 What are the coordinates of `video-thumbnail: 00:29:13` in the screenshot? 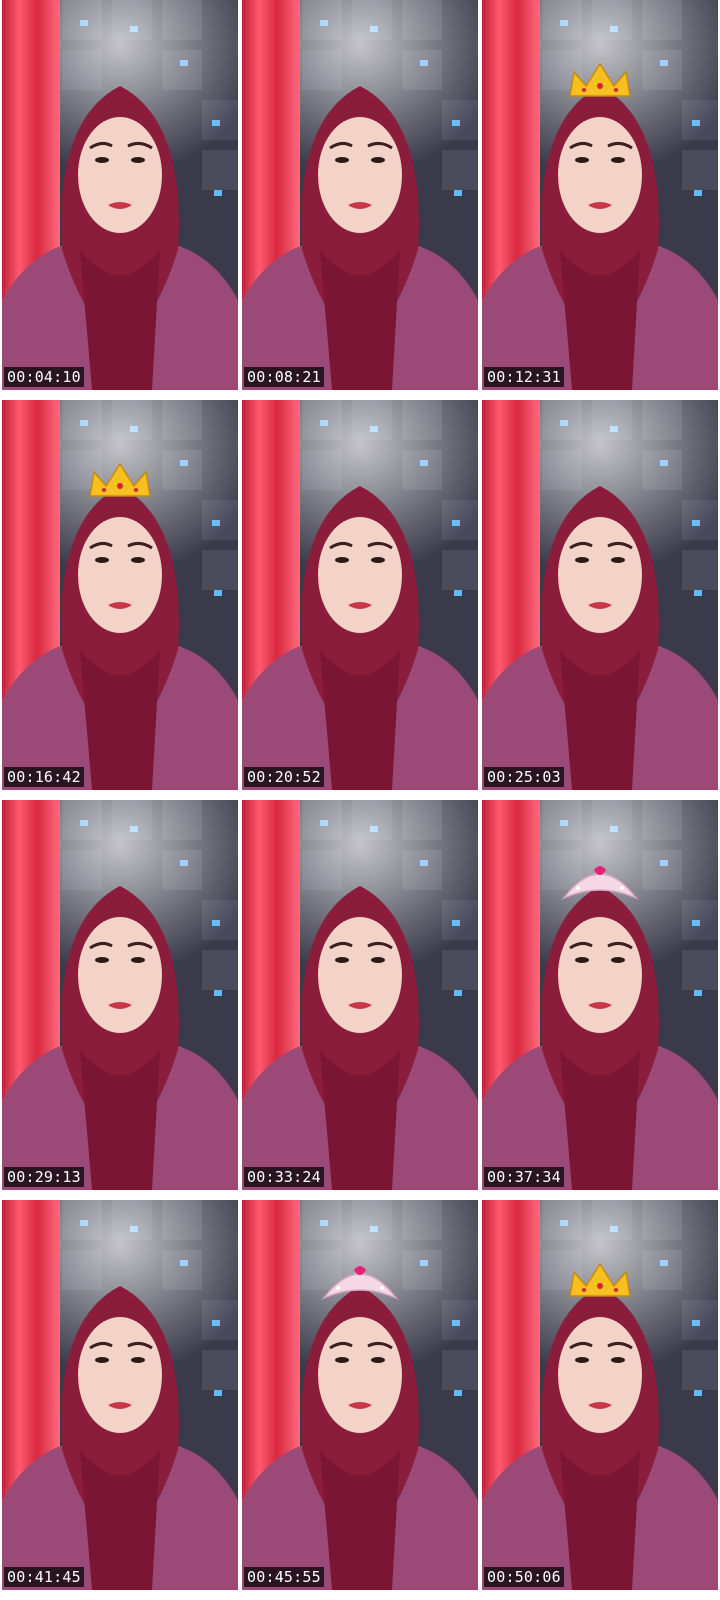 It's located at (120, 995).